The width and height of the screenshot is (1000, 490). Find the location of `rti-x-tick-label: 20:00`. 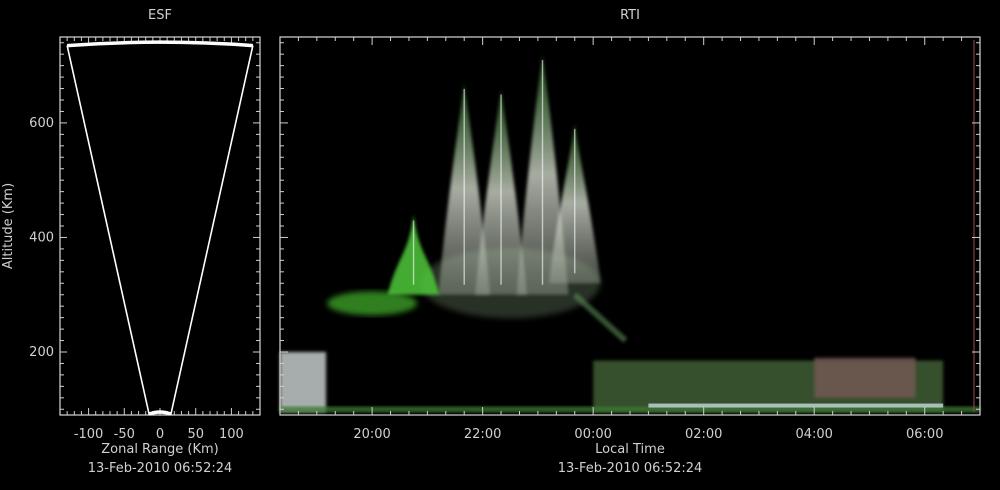

rti-x-tick-label: 20:00 is located at coordinates (371, 434).